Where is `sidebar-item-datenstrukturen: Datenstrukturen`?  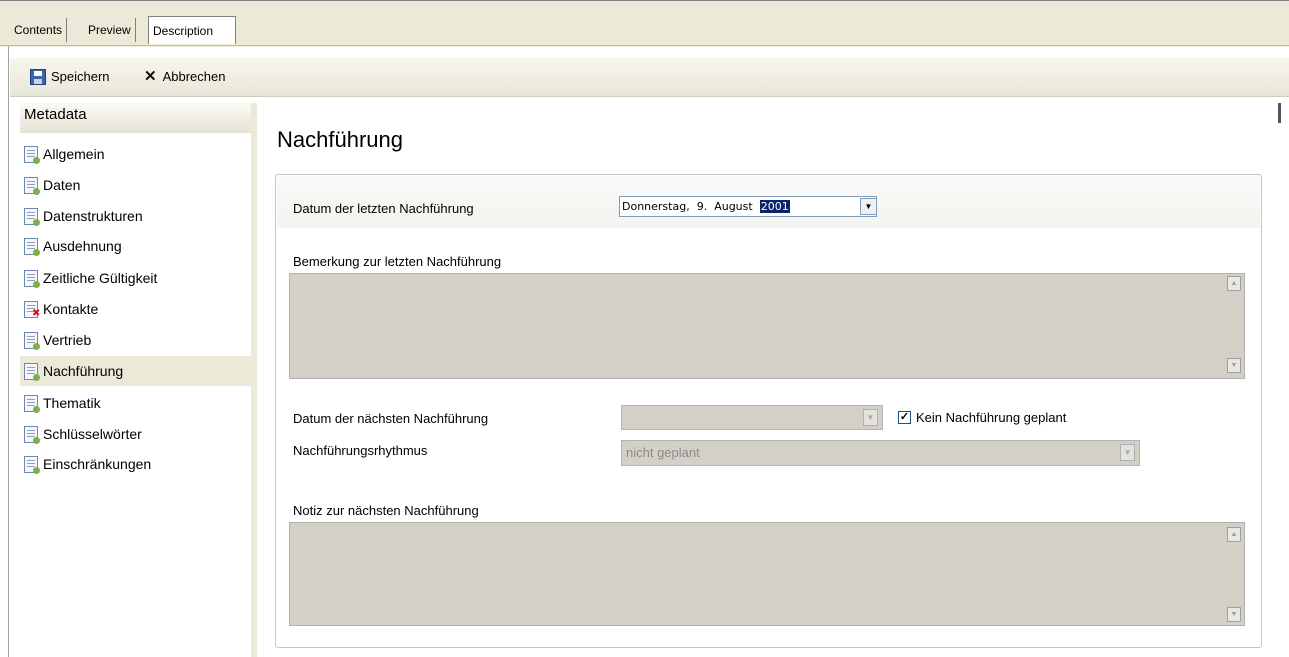 sidebar-item-datenstrukturen: Datenstrukturen is located at coordinates (135, 216).